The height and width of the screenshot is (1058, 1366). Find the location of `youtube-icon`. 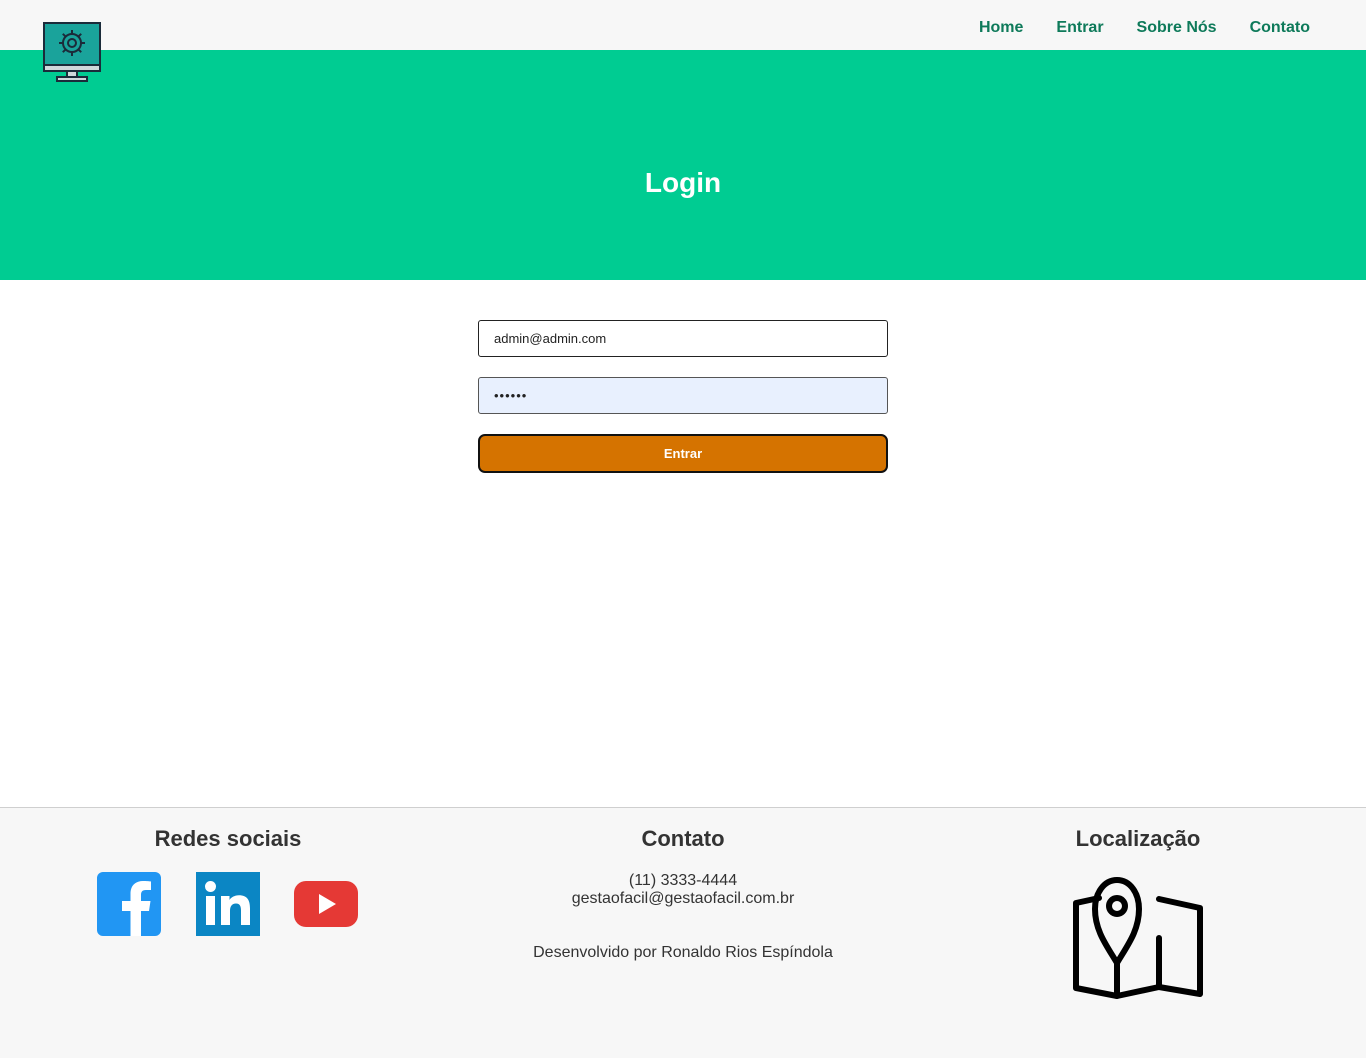

youtube-icon is located at coordinates (326, 904).